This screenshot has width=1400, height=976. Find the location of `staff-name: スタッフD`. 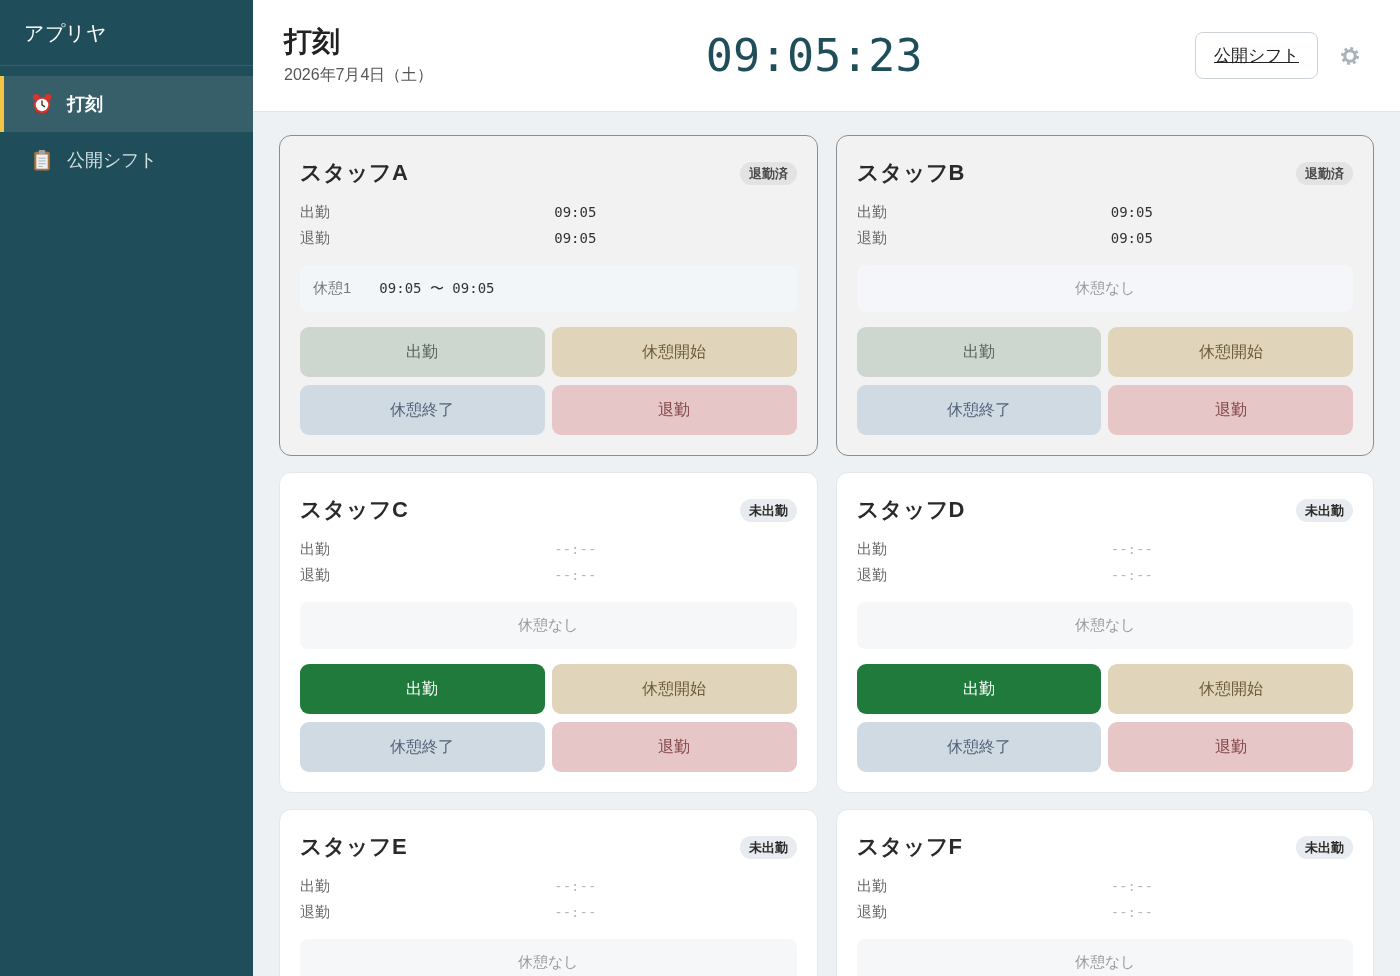

staff-name: スタッフD is located at coordinates (910, 510).